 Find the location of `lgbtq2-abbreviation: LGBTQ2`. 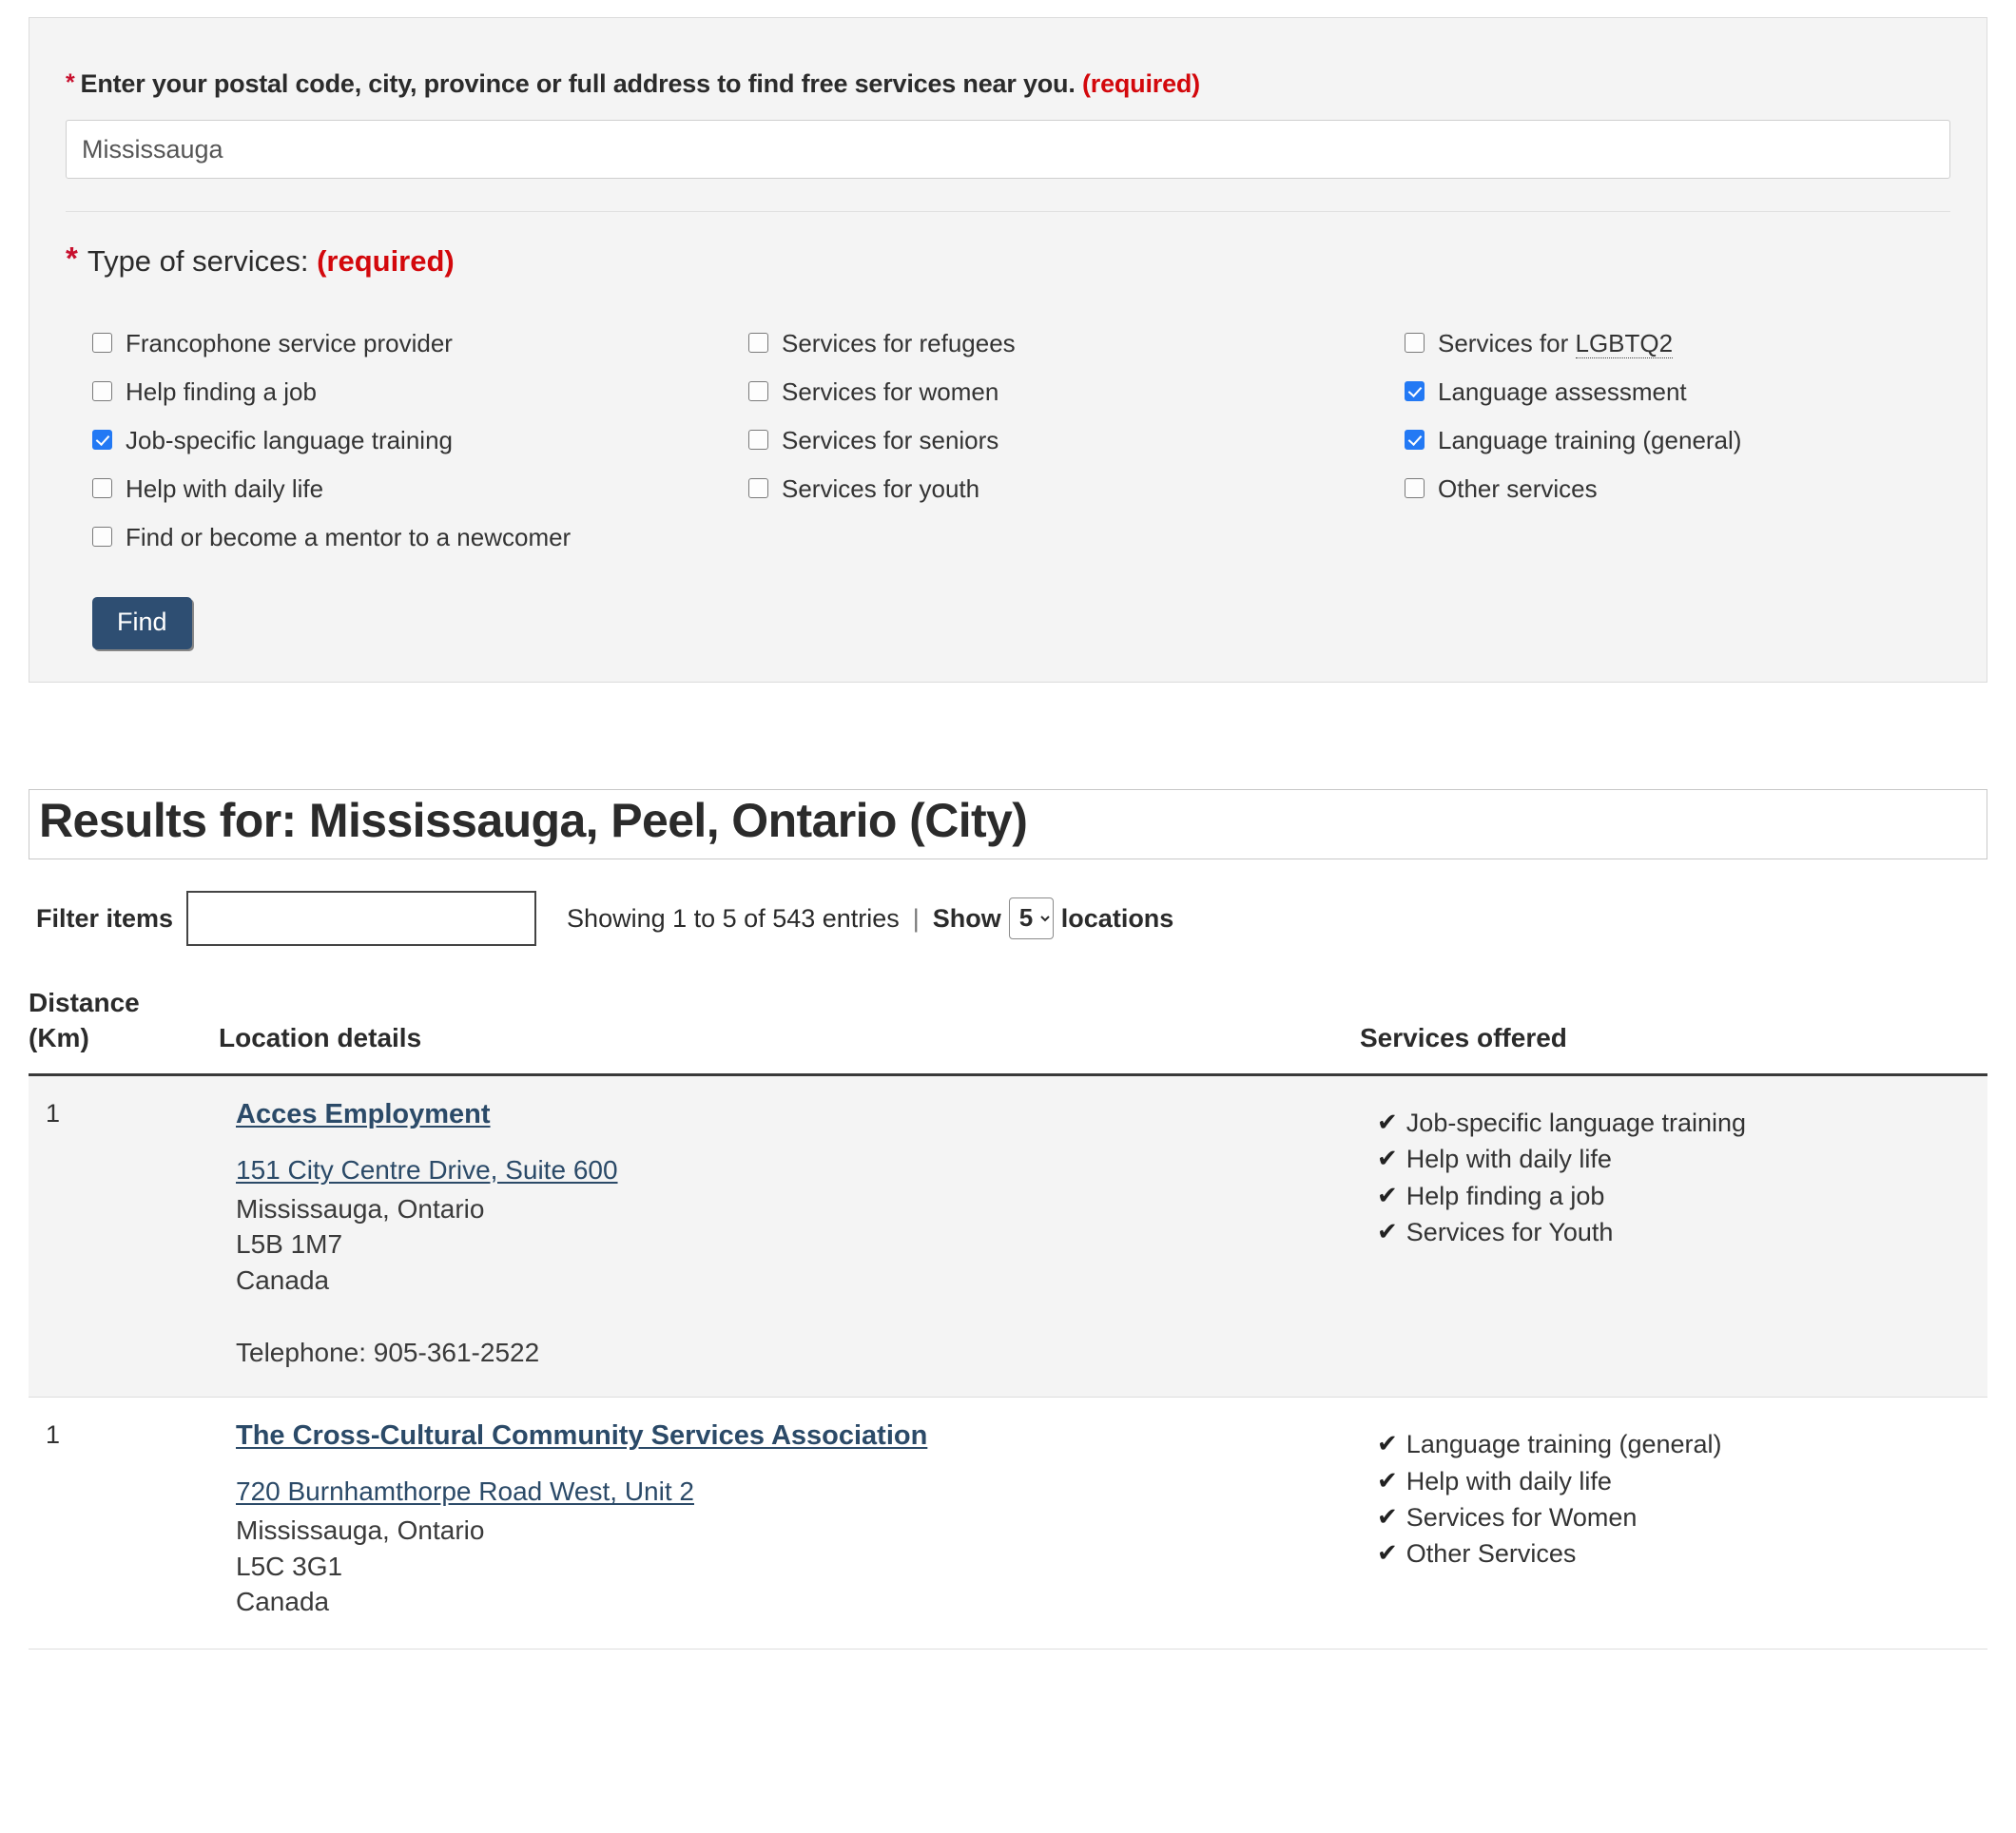

lgbtq2-abbreviation: LGBTQ2 is located at coordinates (1625, 343).